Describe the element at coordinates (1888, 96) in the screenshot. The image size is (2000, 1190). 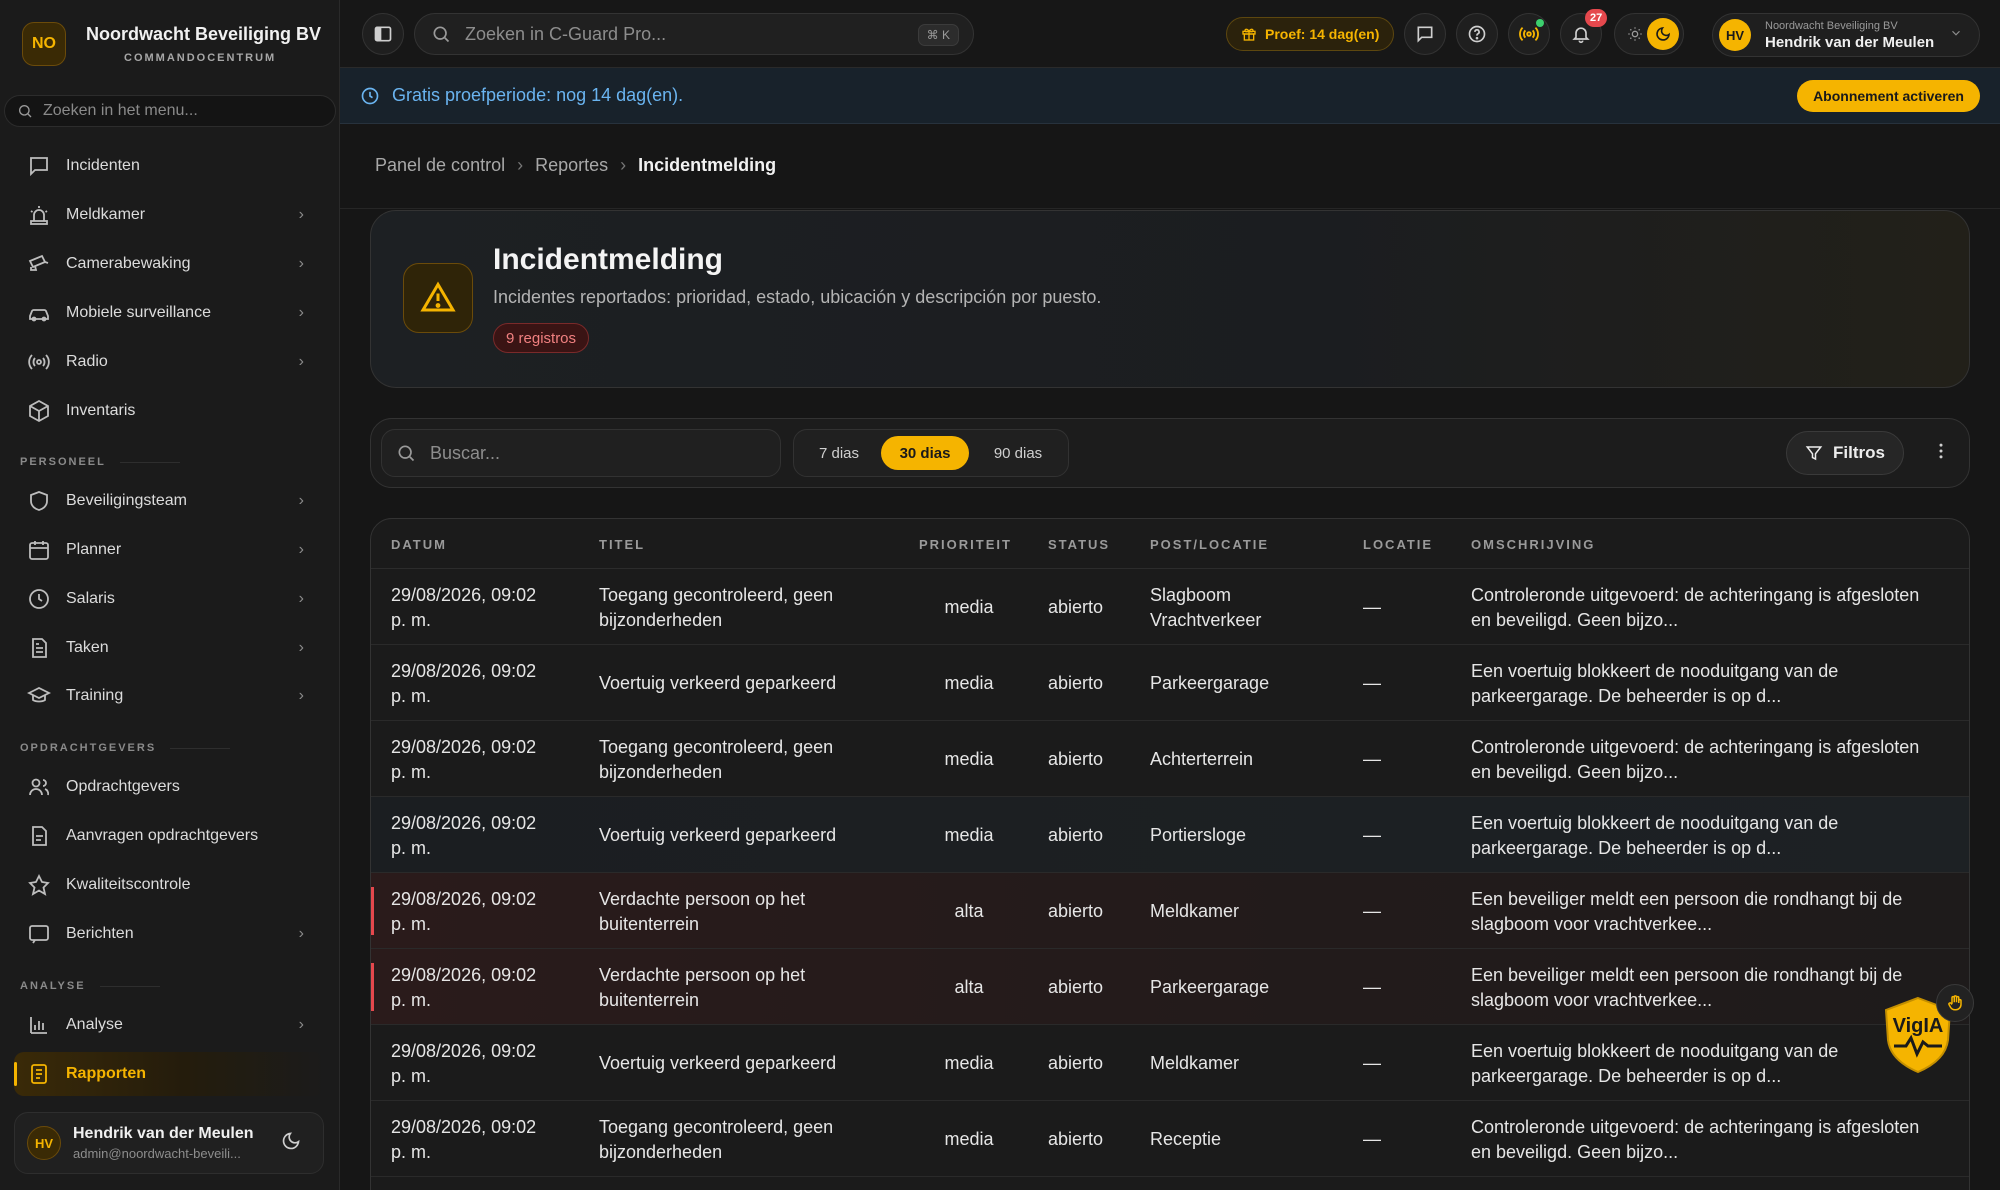
I see `activate-subscription-button: Abonnement activeren` at that location.